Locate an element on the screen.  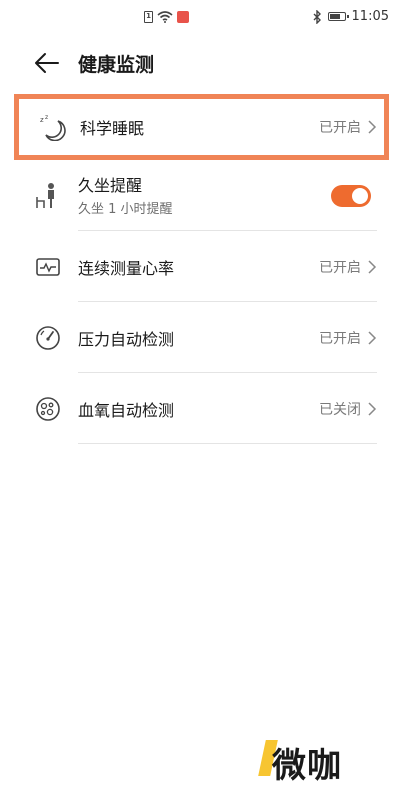
status-bar: 1 11:05 is located at coordinates (205, 18).